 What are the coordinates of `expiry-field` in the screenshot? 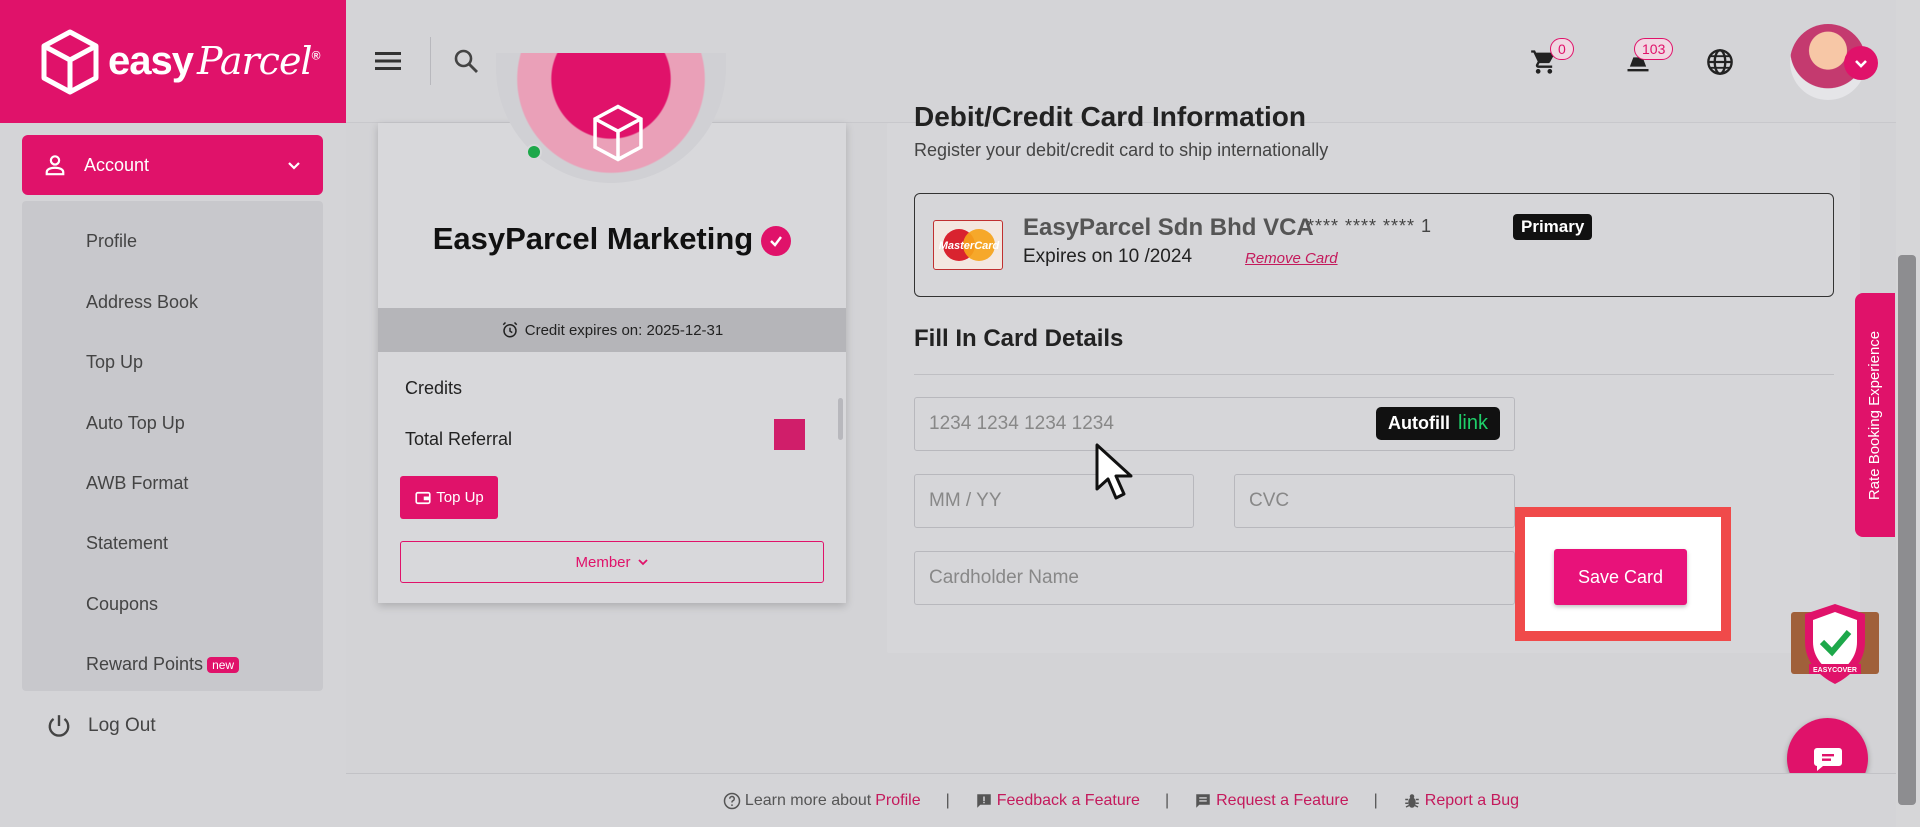 It's located at (1054, 501).